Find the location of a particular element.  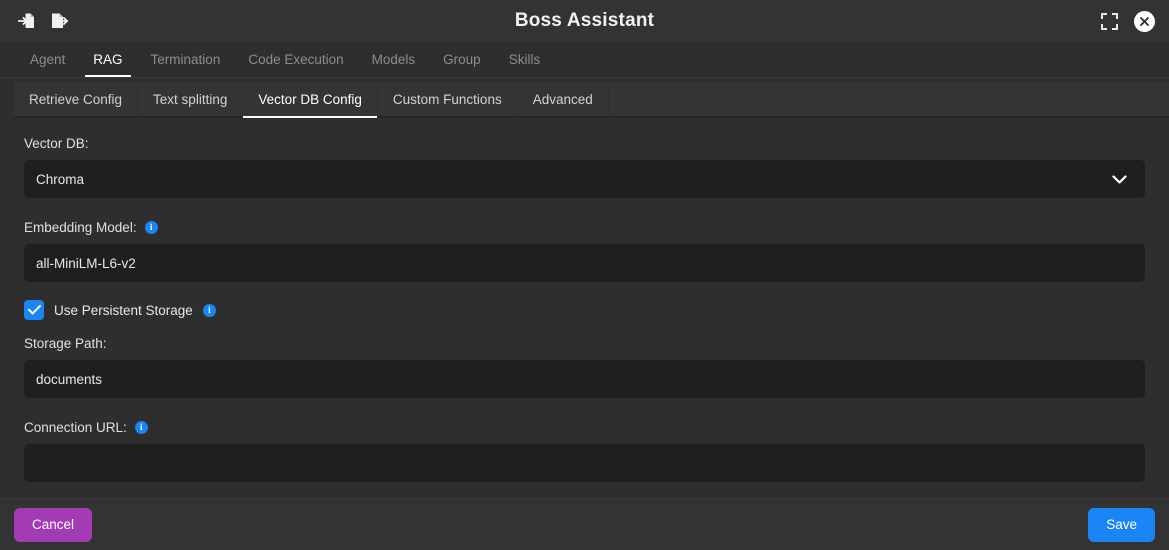

subtab-custom-functions: Custom Functions is located at coordinates (447, 100).